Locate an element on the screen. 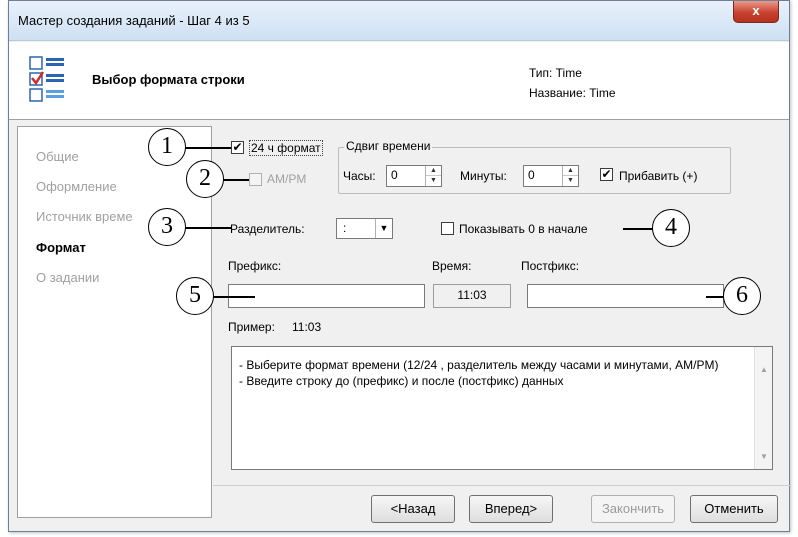 The image size is (798, 537). sidebar-item-design: Оформление is located at coordinates (76, 186).